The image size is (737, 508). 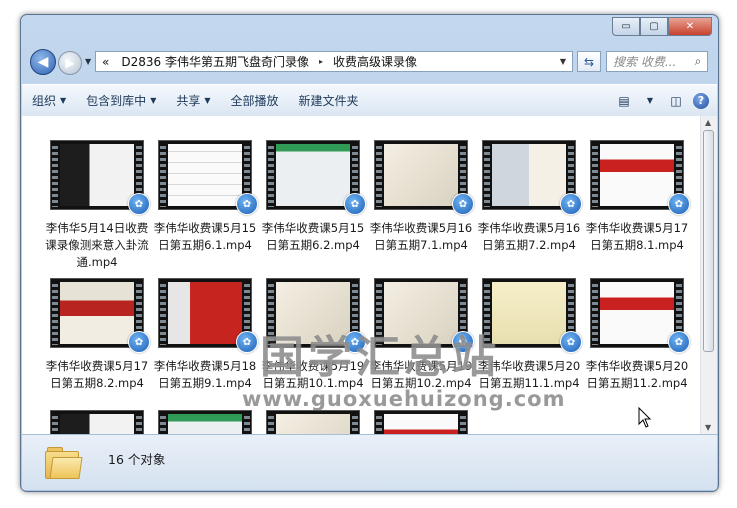 I want to click on new-folder-button: 新建文件夹, so click(x=329, y=100).